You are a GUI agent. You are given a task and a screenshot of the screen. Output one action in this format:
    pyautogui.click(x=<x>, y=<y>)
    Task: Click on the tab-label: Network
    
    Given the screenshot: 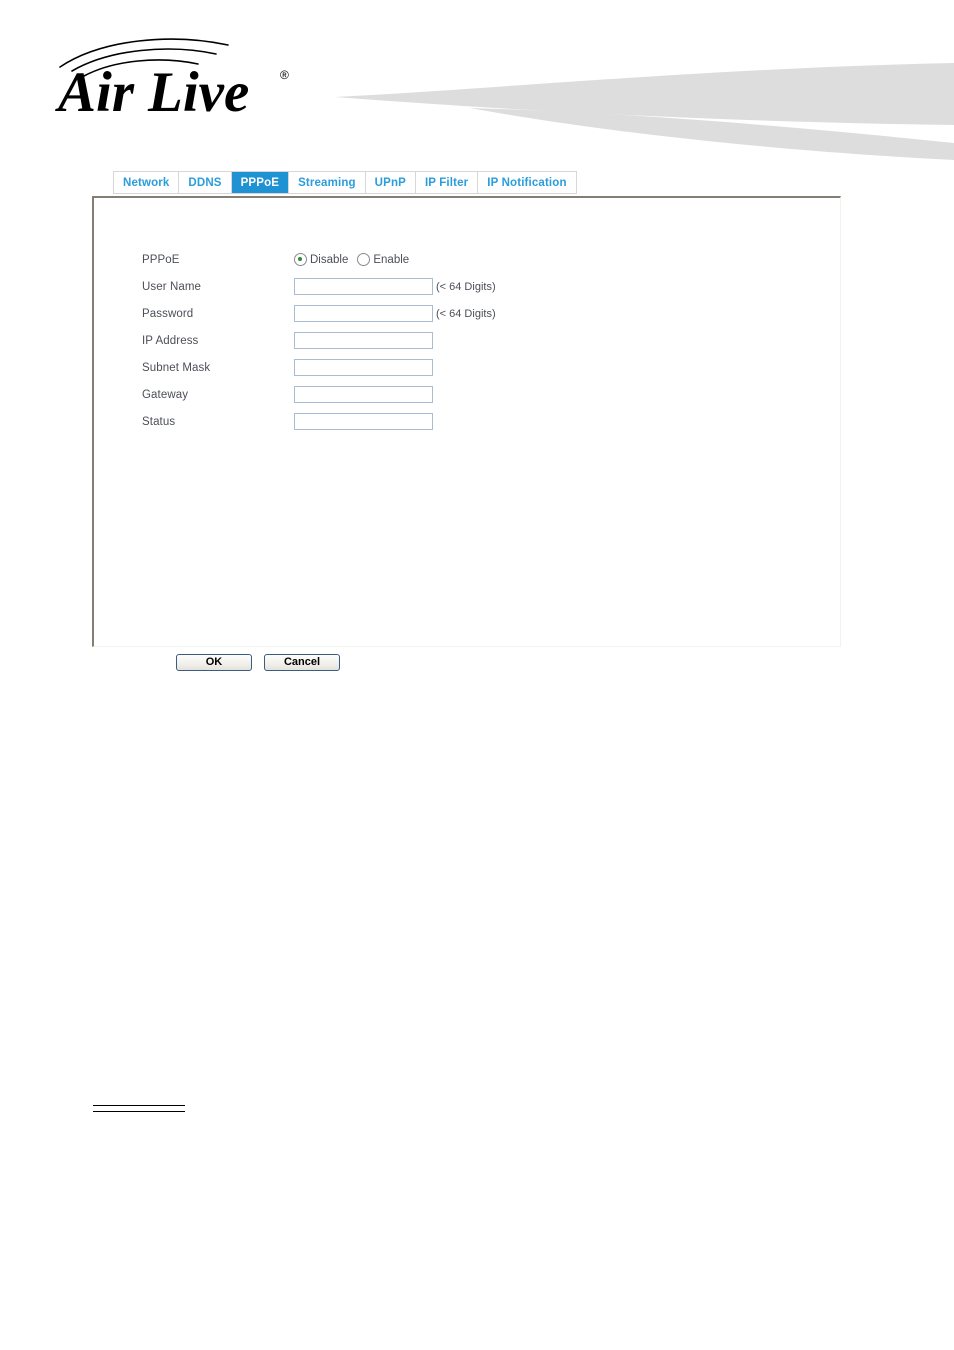 What is the action you would take?
    pyautogui.click(x=146, y=182)
    